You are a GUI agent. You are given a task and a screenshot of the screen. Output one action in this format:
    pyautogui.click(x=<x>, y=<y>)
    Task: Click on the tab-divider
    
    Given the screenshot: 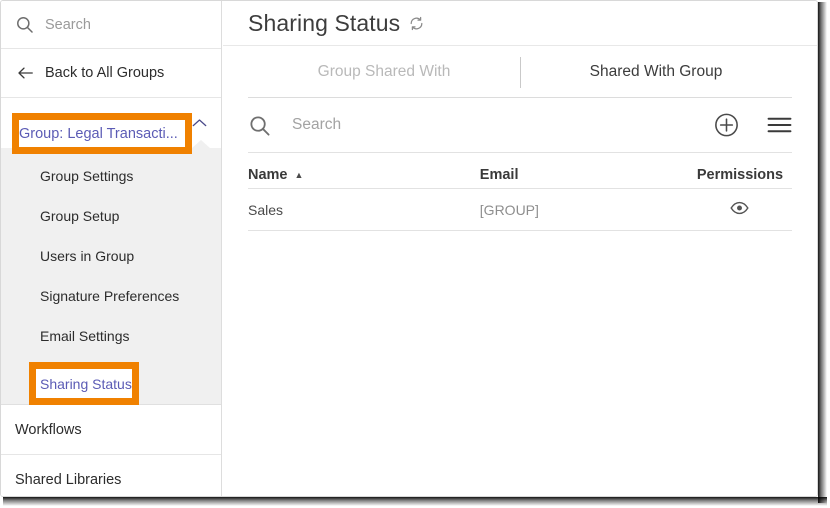 What is the action you would take?
    pyautogui.click(x=520, y=72)
    